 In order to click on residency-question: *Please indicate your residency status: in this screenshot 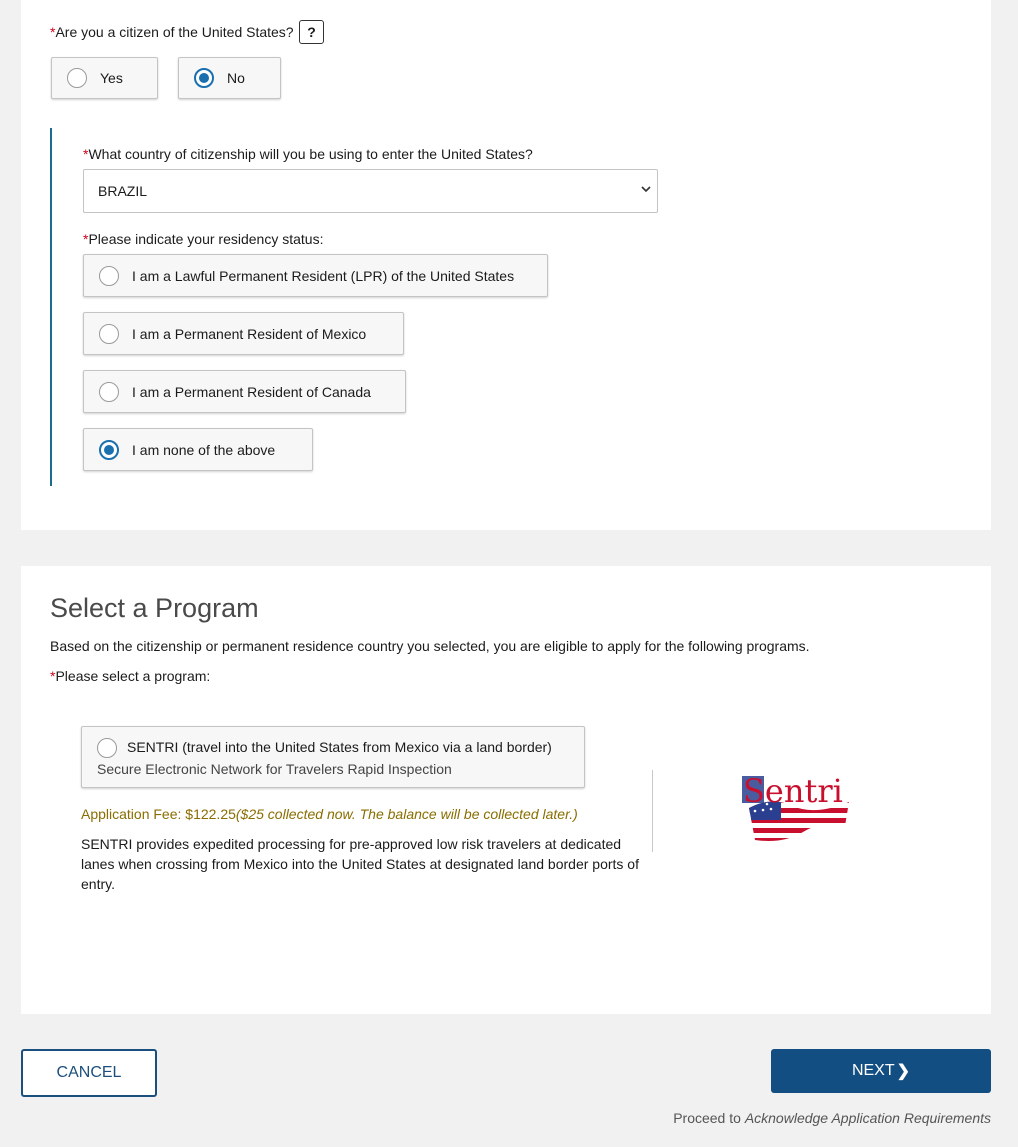, I will do `click(203, 239)`.